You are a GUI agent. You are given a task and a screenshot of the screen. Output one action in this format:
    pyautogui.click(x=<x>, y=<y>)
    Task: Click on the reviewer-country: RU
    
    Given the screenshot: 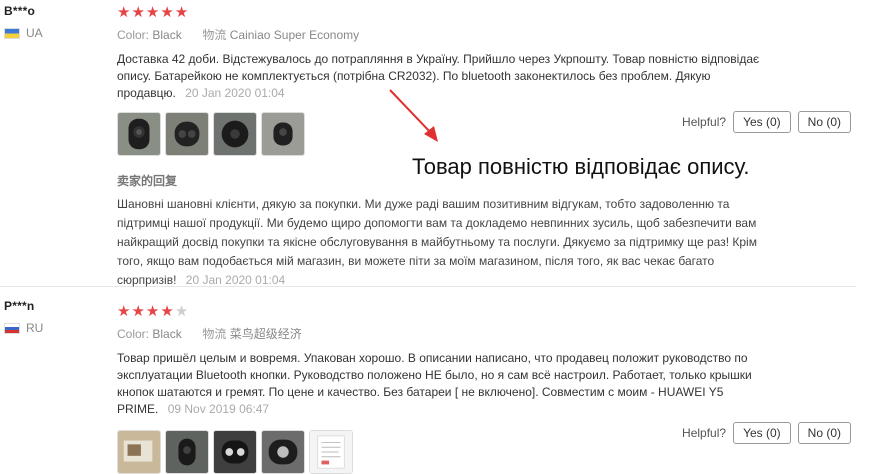 What is the action you would take?
    pyautogui.click(x=54, y=328)
    